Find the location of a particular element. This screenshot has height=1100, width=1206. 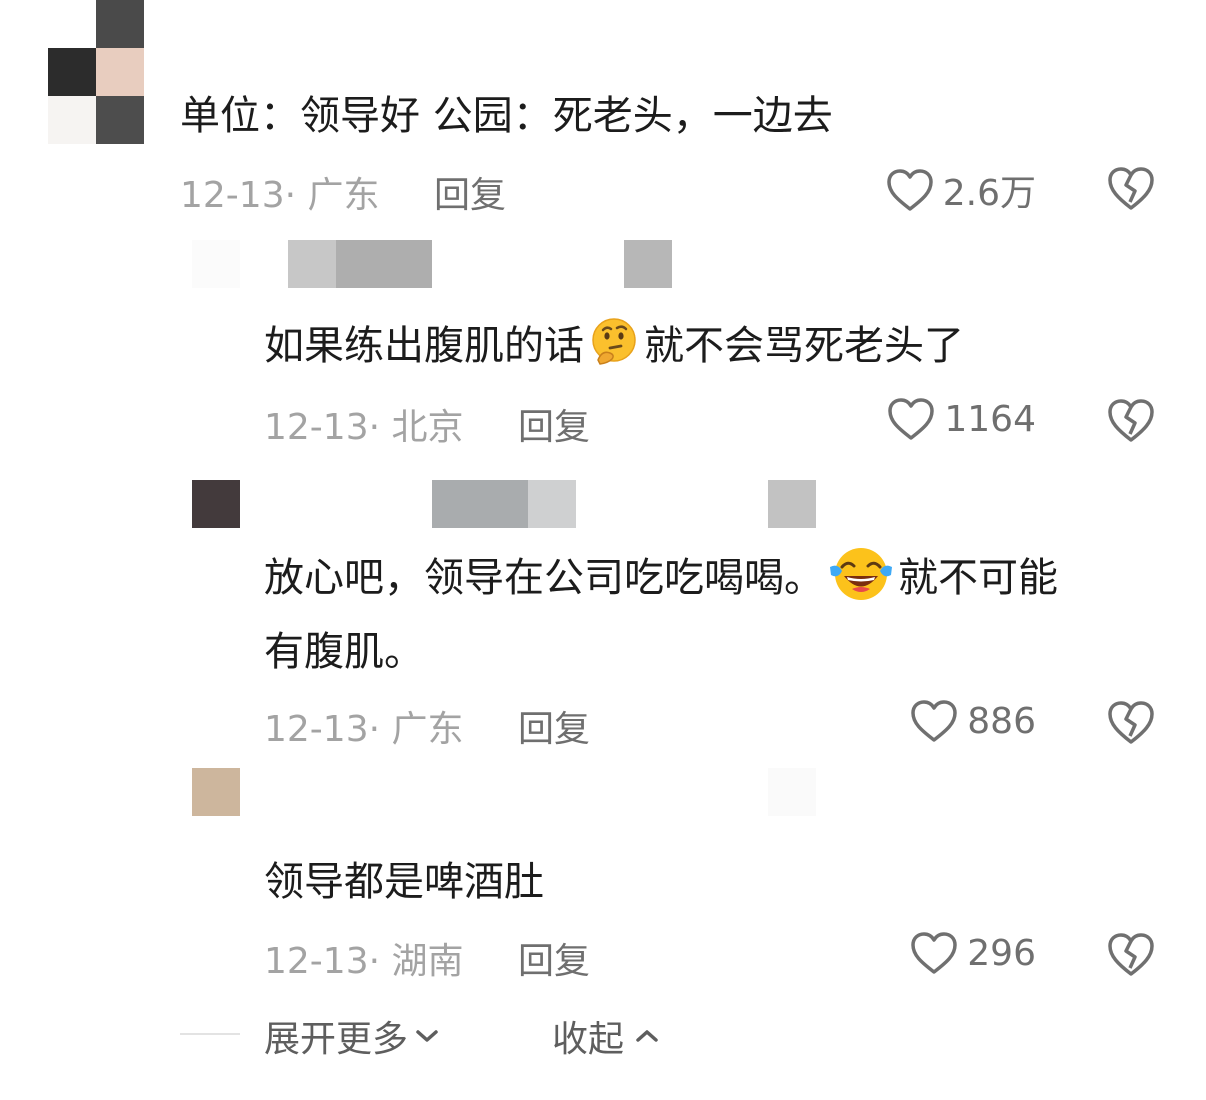

like-button: 886 is located at coordinates (972, 721).